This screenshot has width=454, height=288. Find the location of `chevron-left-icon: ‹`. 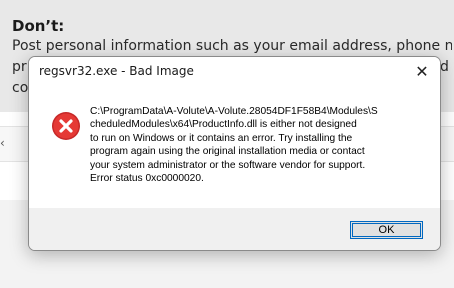

chevron-left-icon: ‹ is located at coordinates (2, 143).